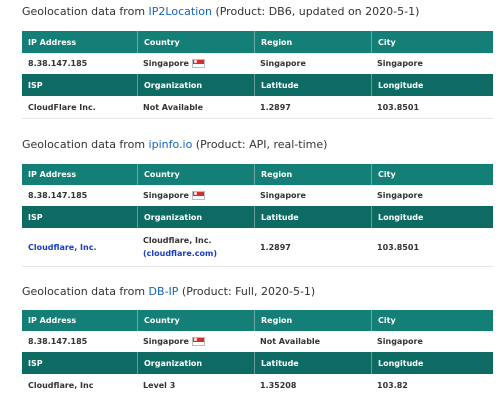  Describe the element at coordinates (159, 385) in the screenshot. I see `organization-value: Level 3` at that location.